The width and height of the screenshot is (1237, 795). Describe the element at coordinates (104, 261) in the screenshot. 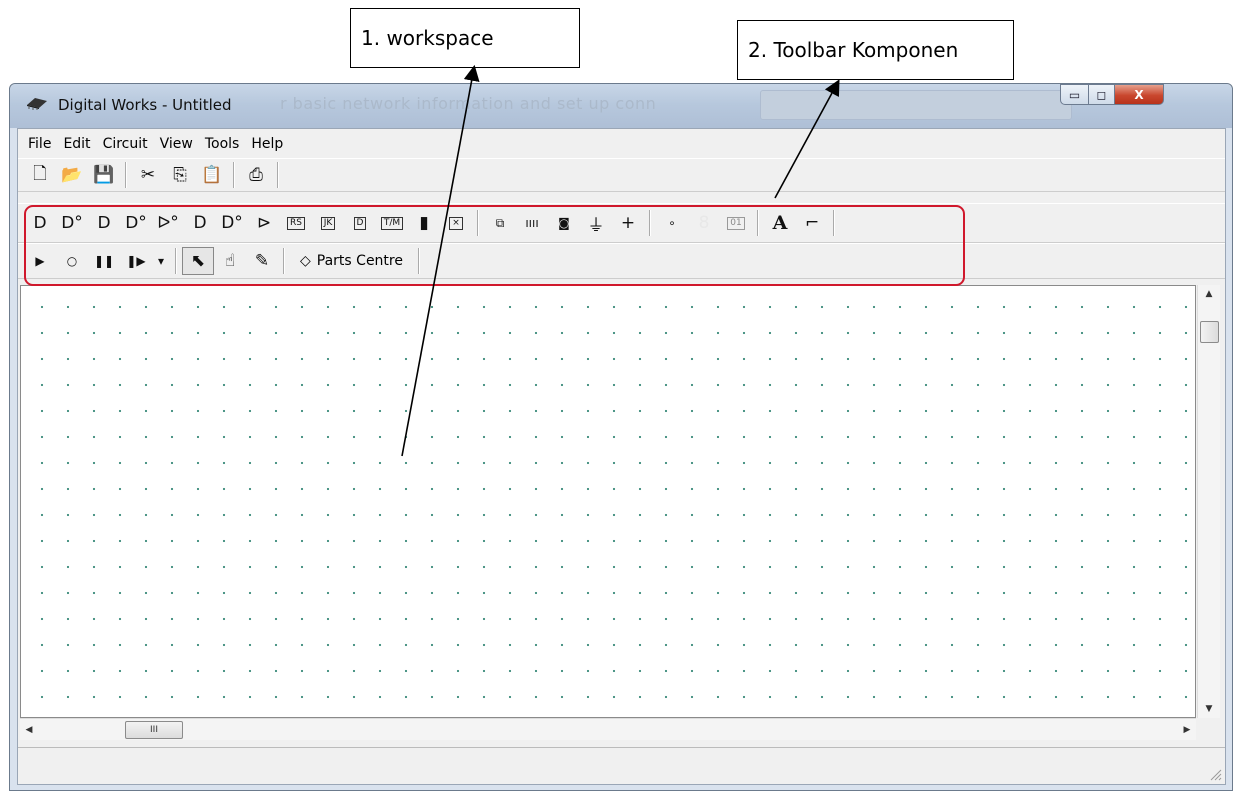

I see `pause-icon: ❚❚` at that location.